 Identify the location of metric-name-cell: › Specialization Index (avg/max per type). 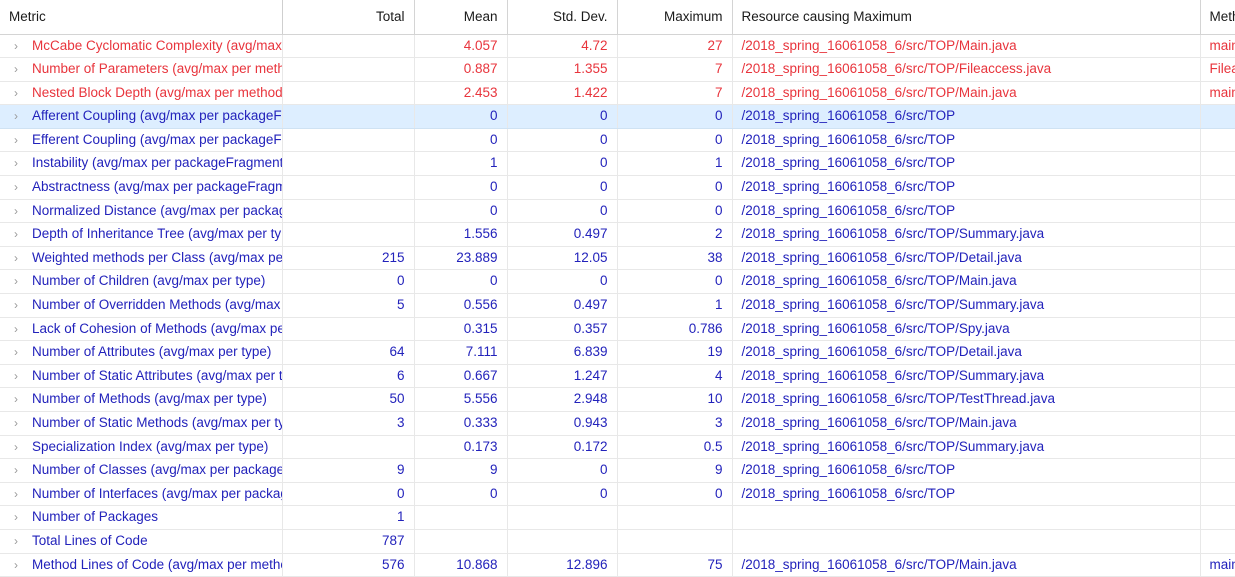
(141, 447).